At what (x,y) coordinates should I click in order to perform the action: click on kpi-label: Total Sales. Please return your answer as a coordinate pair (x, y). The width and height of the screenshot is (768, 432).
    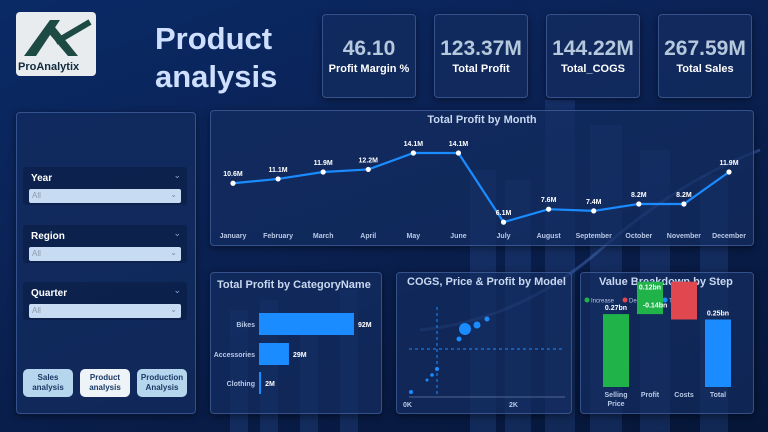
    Looking at the image, I should click on (705, 69).